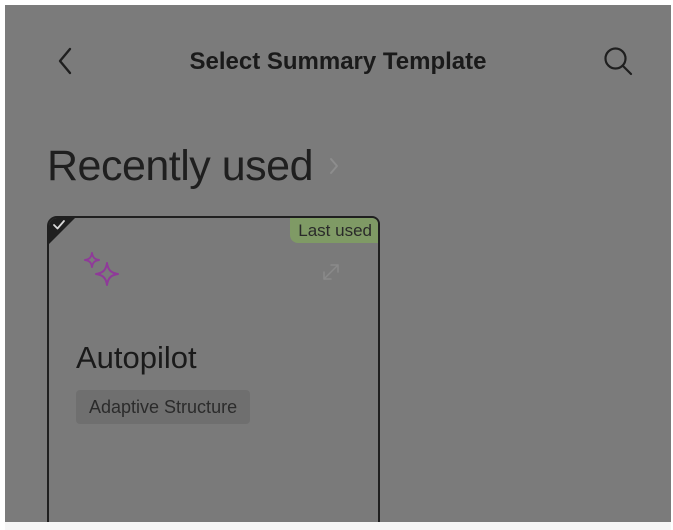  I want to click on search-icon, so click(618, 61).